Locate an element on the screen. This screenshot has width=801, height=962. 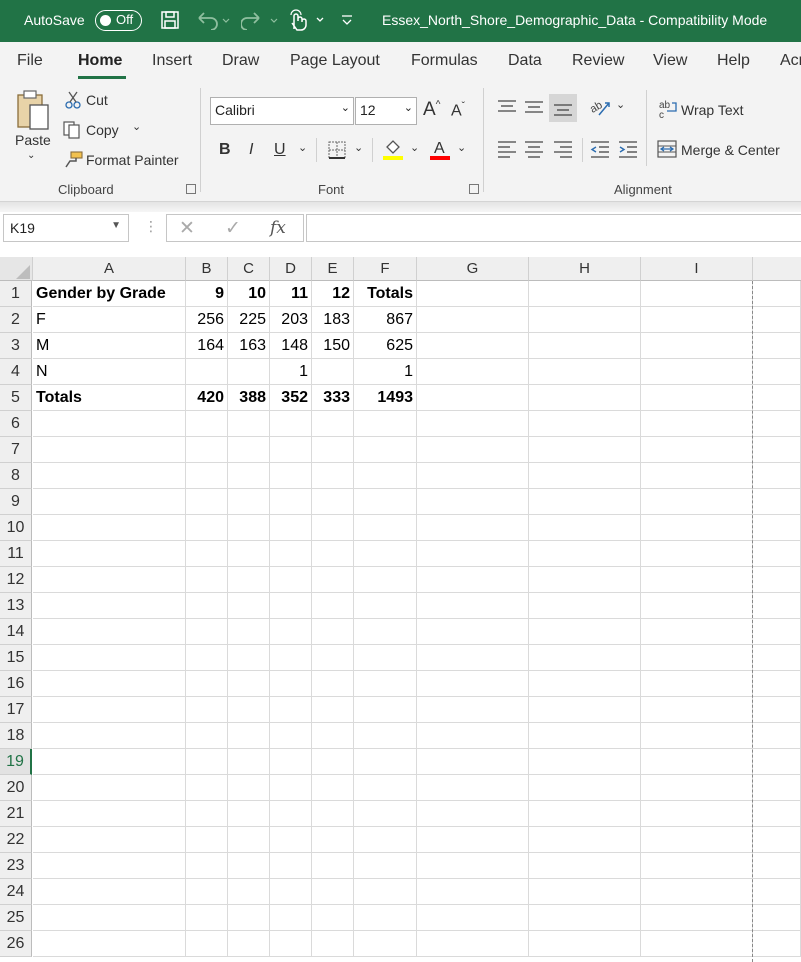
cell: 183 is located at coordinates (333, 320).